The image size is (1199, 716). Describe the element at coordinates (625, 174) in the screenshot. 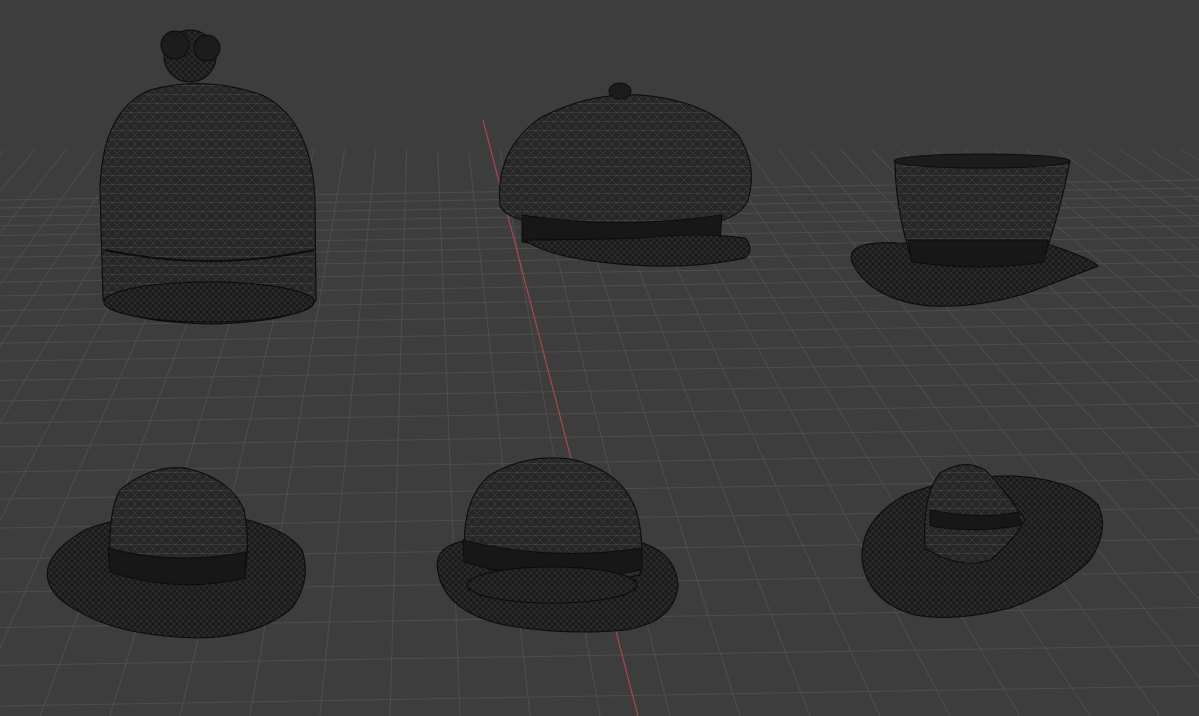

I see `newsboy-cap` at that location.